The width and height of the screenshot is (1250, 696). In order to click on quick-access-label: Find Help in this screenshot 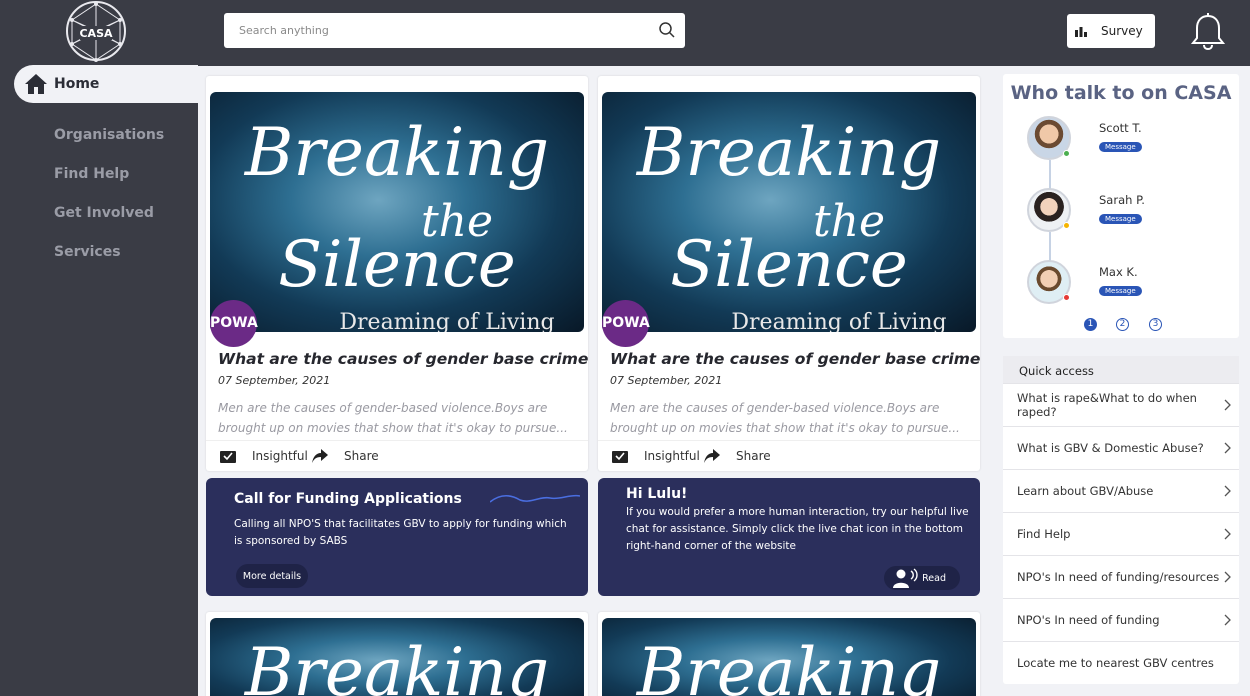, I will do `click(1044, 534)`.